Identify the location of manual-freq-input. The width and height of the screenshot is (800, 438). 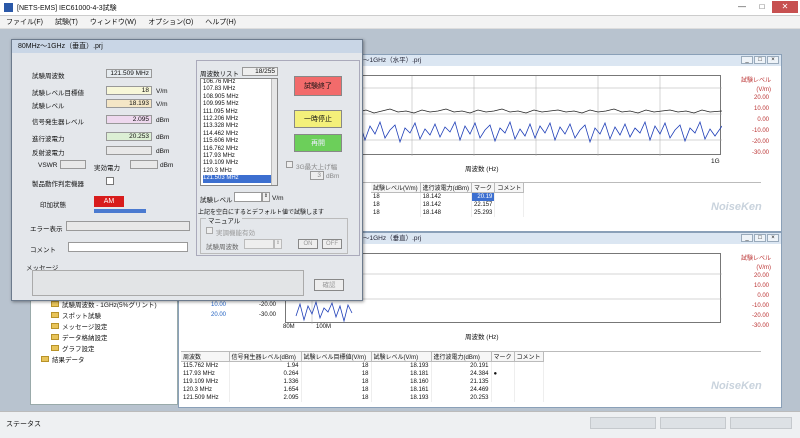
(259, 244).